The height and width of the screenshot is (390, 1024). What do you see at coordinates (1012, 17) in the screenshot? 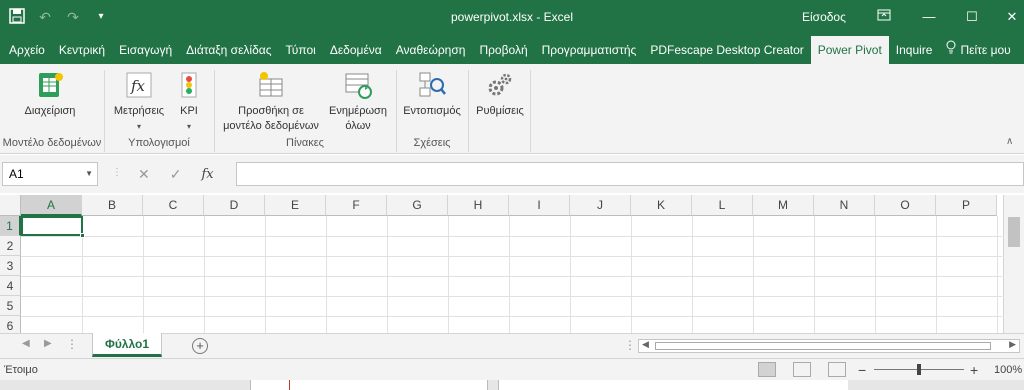
I see `close-icon: ✕` at bounding box center [1012, 17].